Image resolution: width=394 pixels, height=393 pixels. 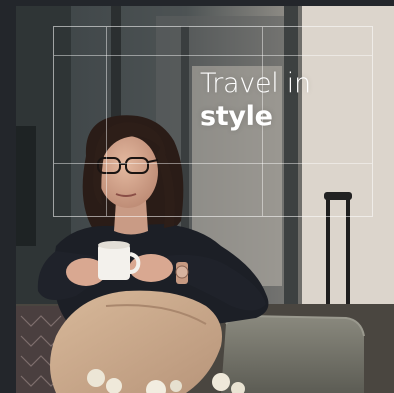 I want to click on headline-line-1: Travel in, so click(x=255, y=83).